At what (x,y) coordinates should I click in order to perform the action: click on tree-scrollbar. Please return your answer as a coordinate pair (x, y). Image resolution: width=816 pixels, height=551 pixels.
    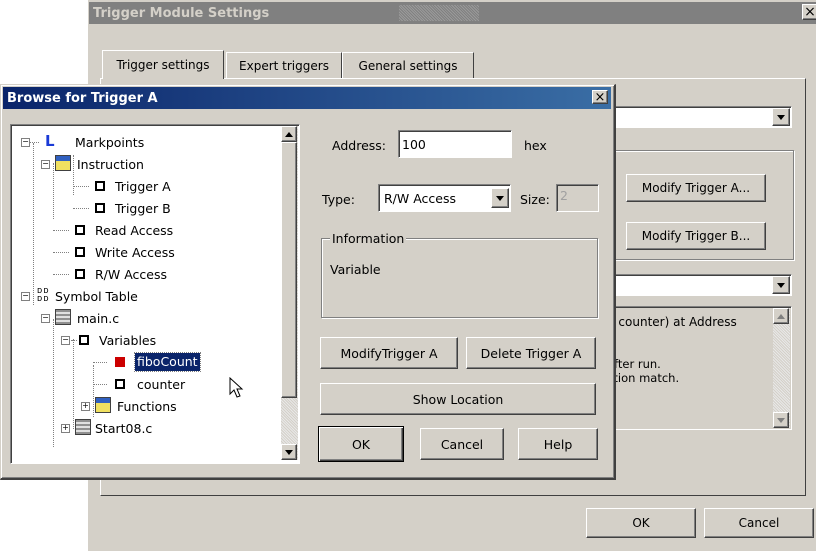
    Looking at the image, I should click on (289, 293).